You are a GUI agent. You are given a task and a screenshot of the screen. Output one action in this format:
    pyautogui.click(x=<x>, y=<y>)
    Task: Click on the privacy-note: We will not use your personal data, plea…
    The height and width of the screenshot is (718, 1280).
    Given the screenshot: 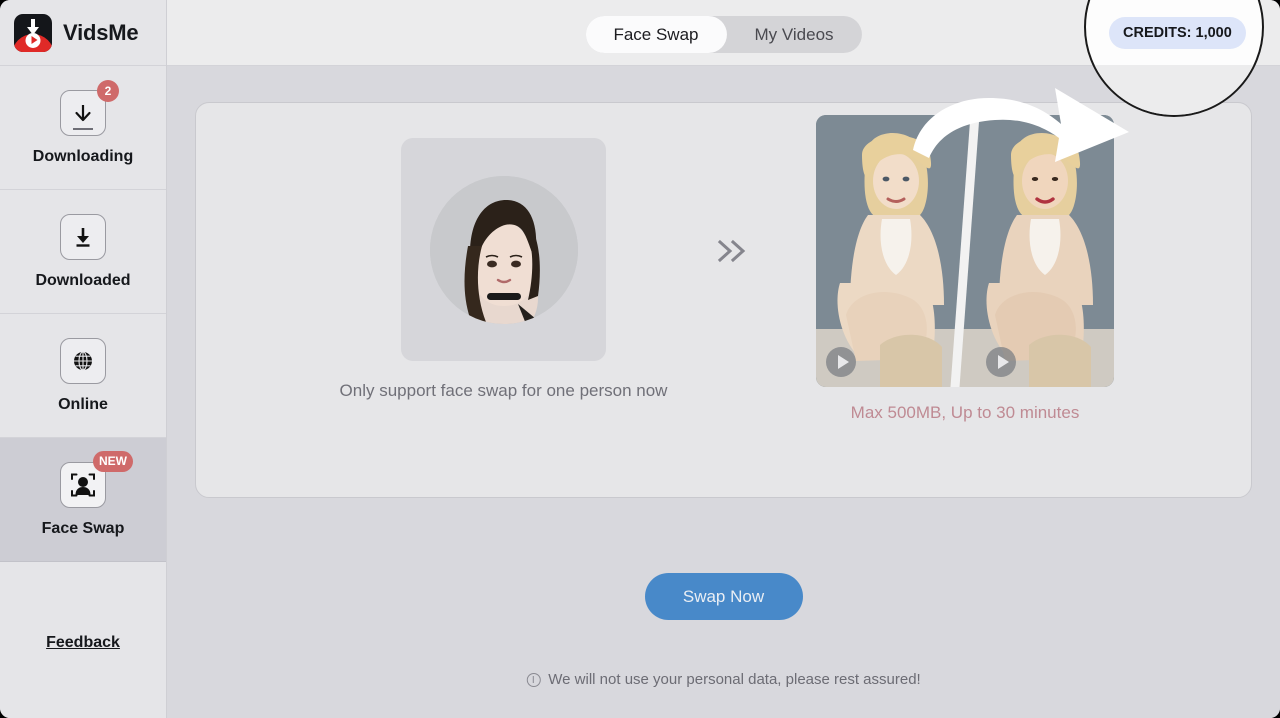 What is the action you would take?
    pyautogui.click(x=723, y=679)
    